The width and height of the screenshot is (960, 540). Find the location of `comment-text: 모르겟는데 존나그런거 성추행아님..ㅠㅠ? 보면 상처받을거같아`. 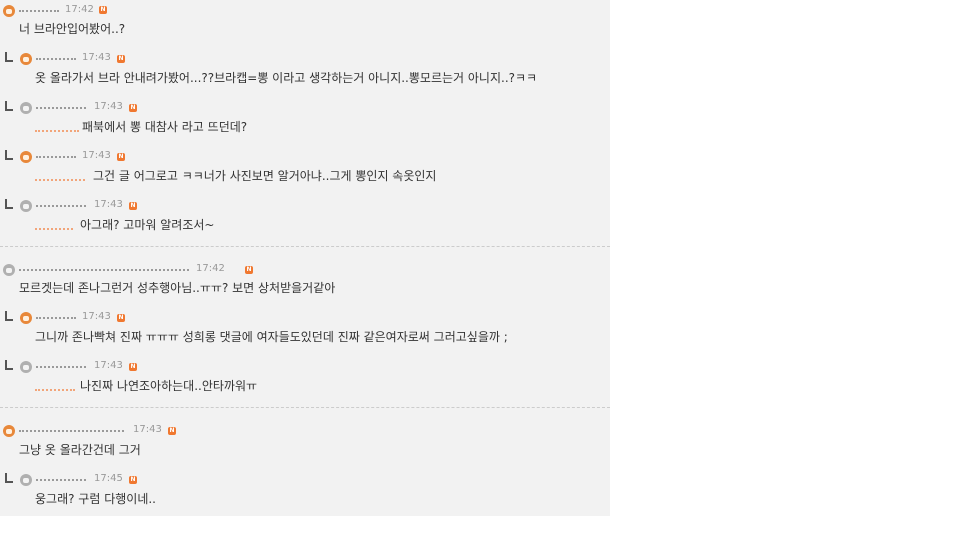

comment-text: 모르겟는데 존나그런거 성추행아님..ㅠㅠ? 보면 상처받을거같아 is located at coordinates (177, 288).